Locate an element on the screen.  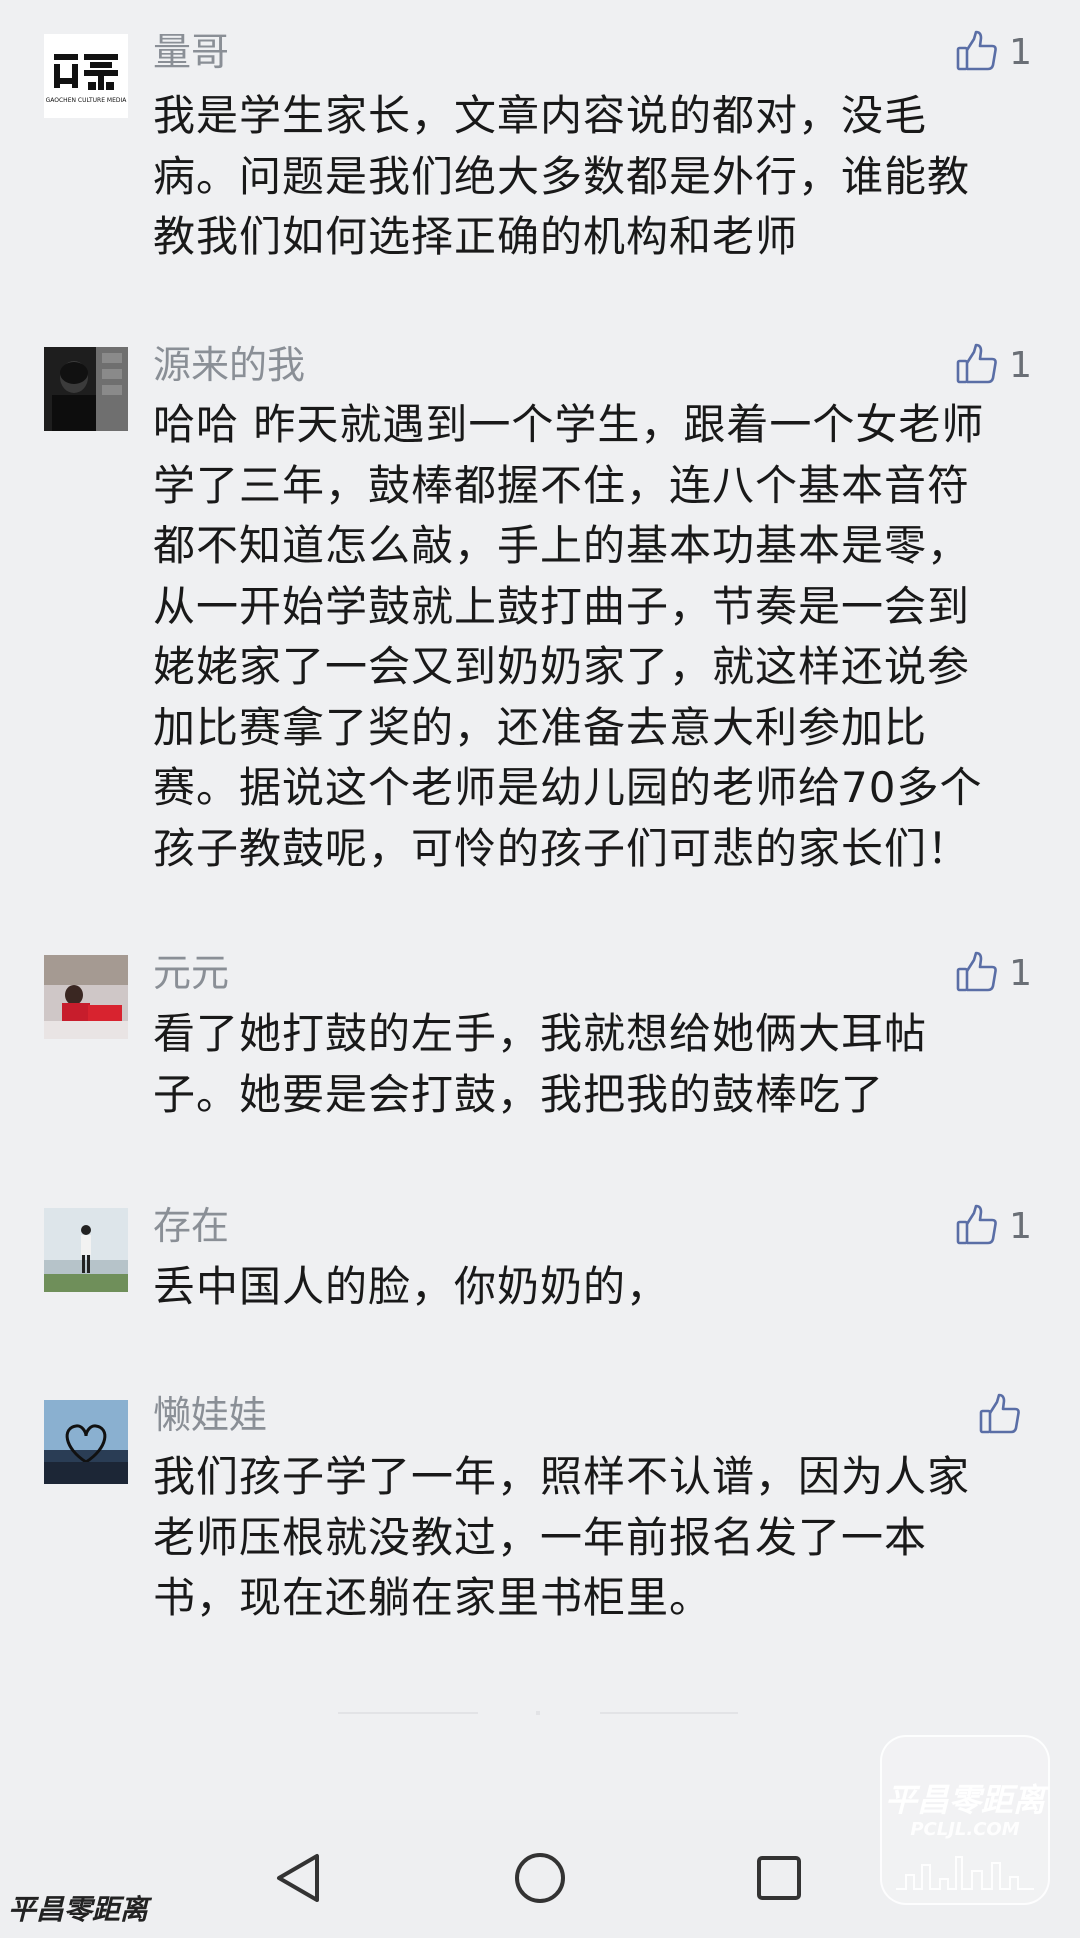
comment-line: 赛。据说这个老师是幼儿园的老师给70多个 is located at coordinates (568, 787).